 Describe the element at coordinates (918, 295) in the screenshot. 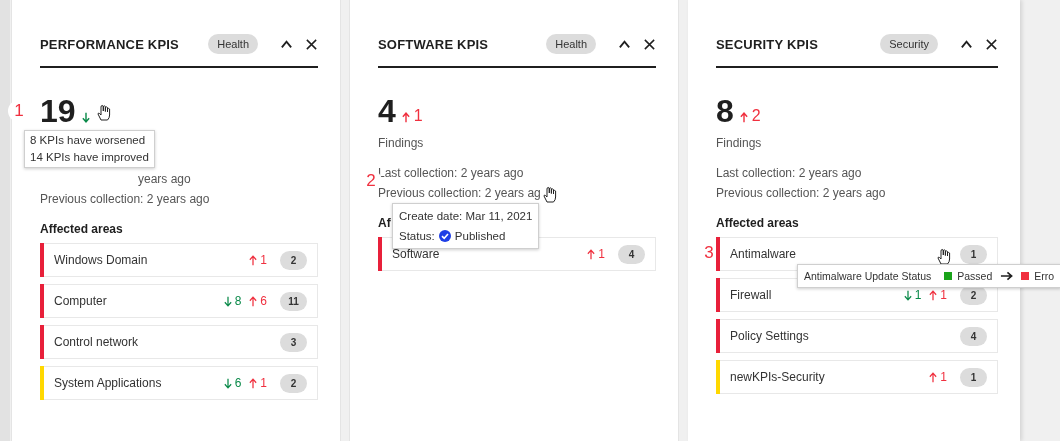

I see `improved-count: 1` at that location.